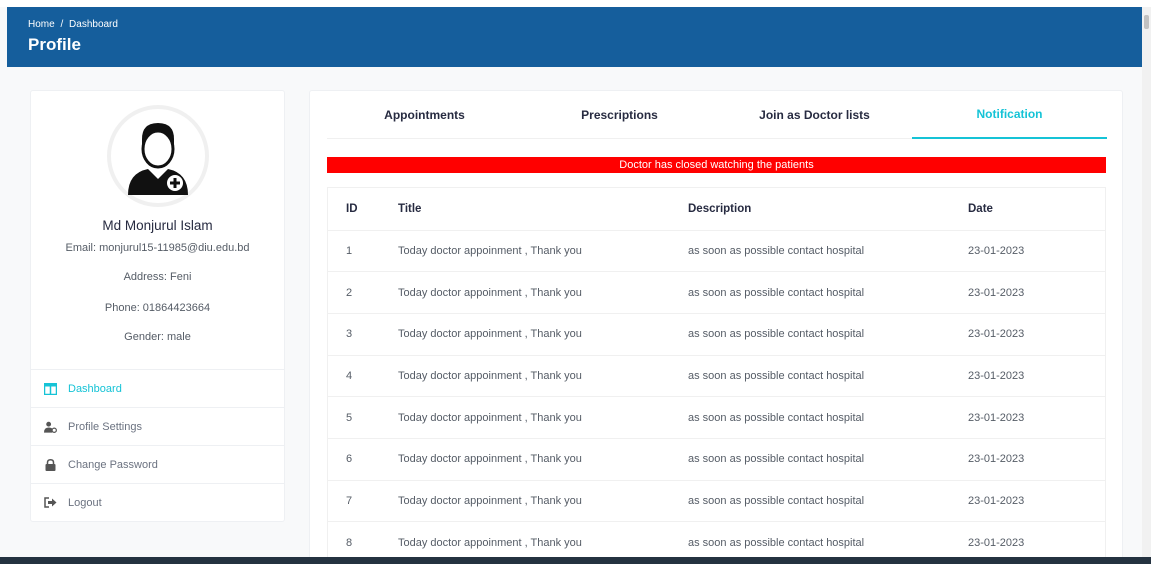 This screenshot has height=564, width=1151. I want to click on sidebar-item-label: Profile Settings, so click(105, 426).